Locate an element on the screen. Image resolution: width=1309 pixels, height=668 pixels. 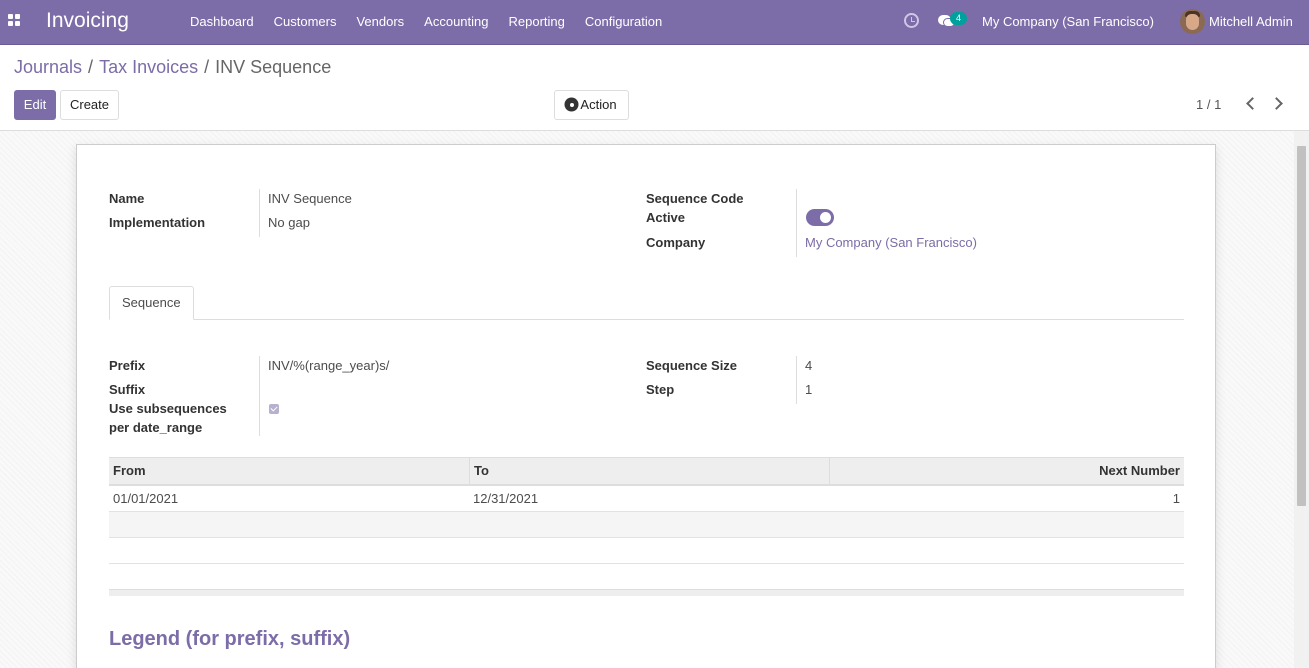
name-value: INV Sequence is located at coordinates (310, 198).